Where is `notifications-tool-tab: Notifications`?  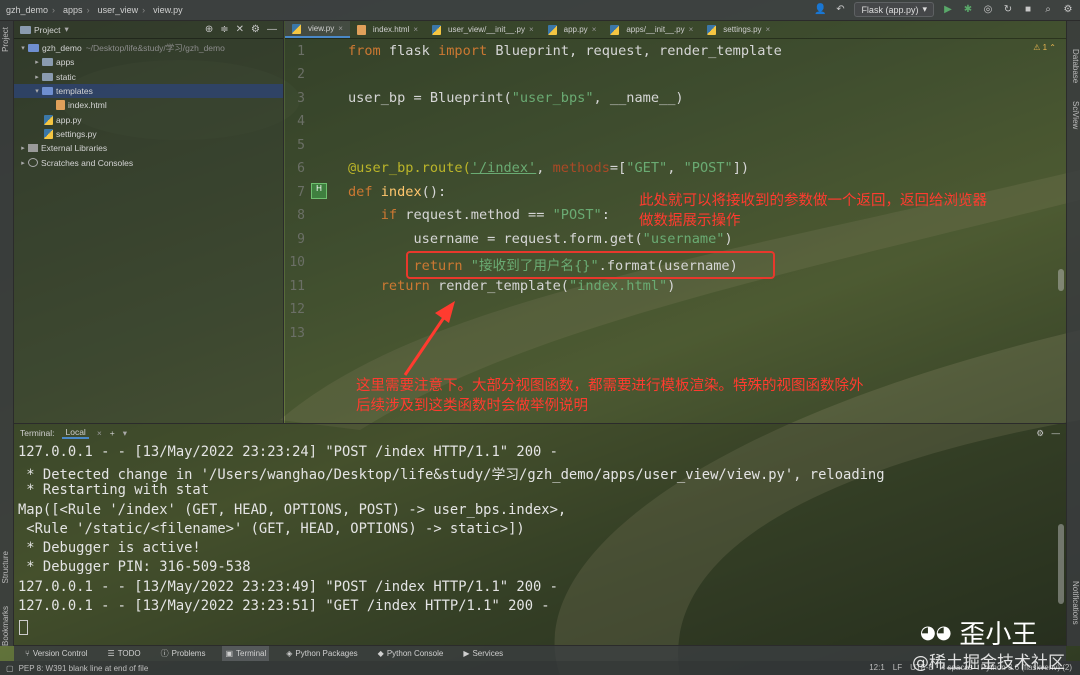
notifications-tool-tab: Notifications is located at coordinates (1074, 603).